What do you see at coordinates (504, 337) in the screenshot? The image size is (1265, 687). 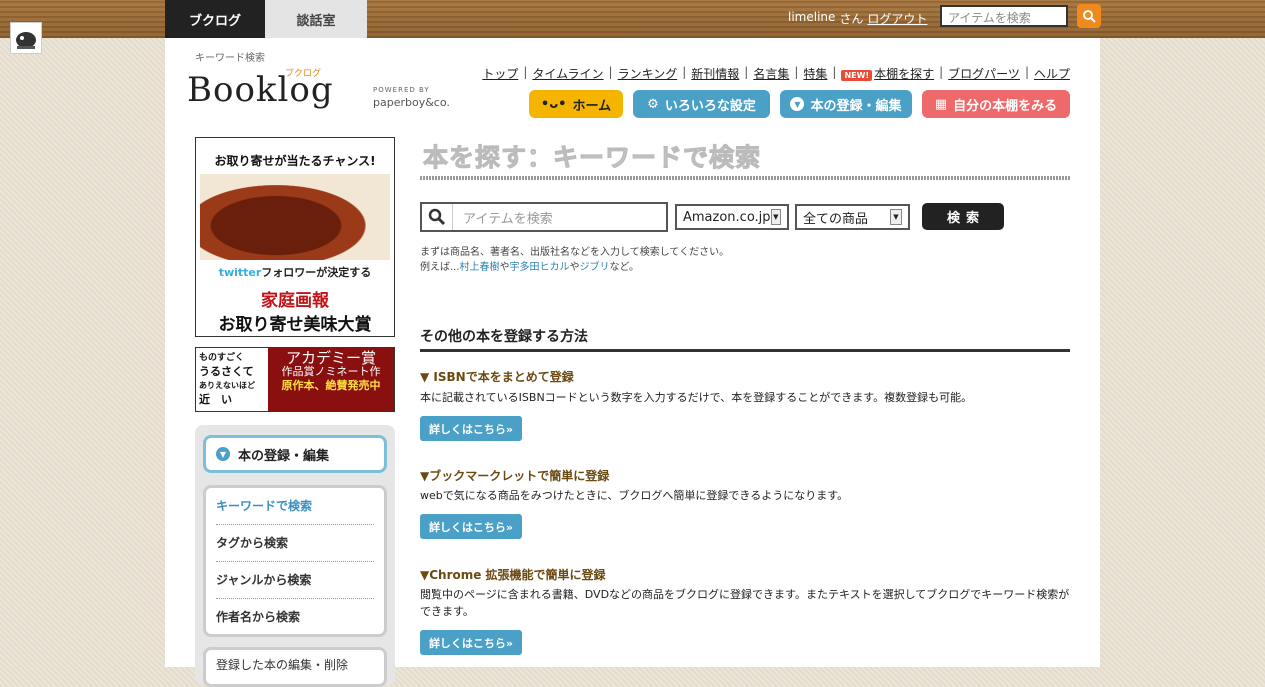 I see `section-title: その他の本を登録する方法` at bounding box center [504, 337].